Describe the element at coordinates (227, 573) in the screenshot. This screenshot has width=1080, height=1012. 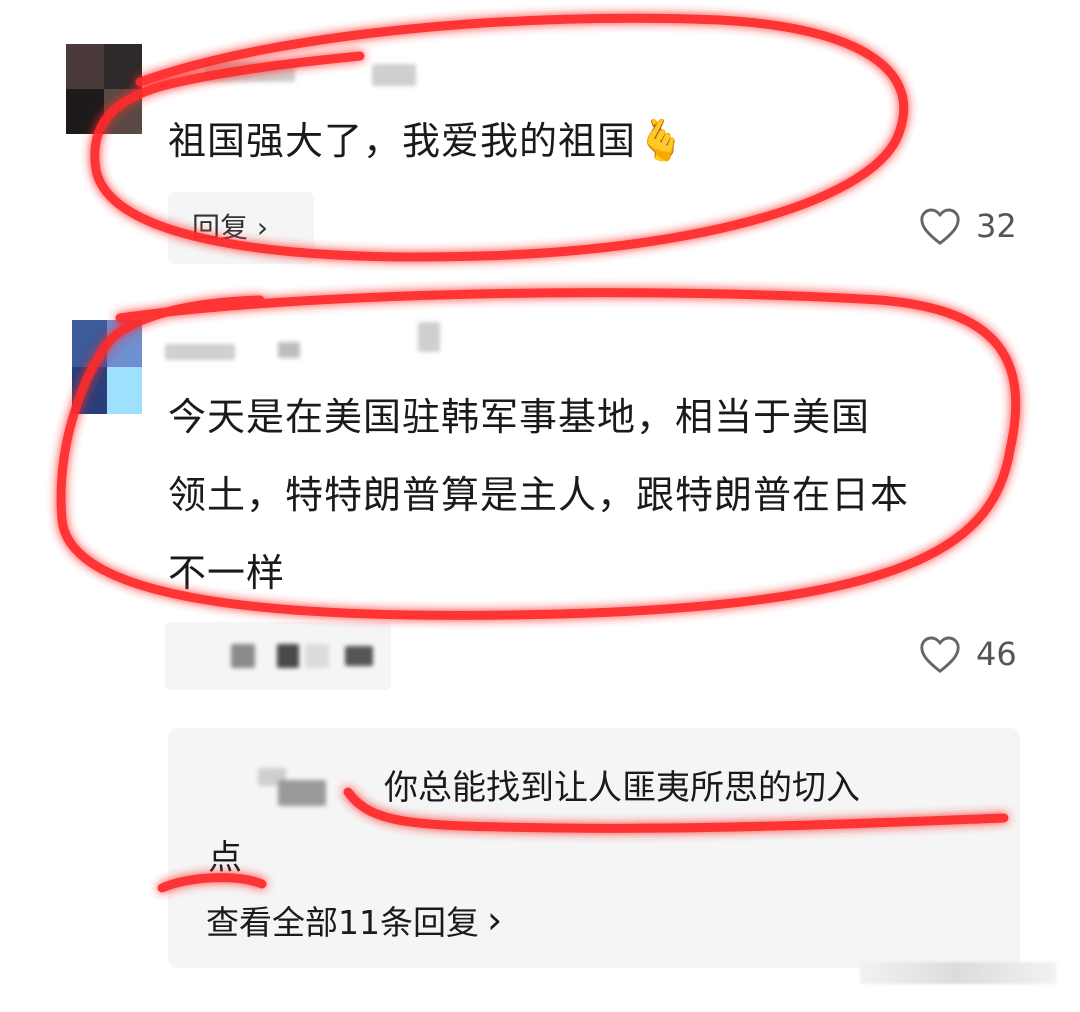
I see `comment-line: 不一样` at that location.